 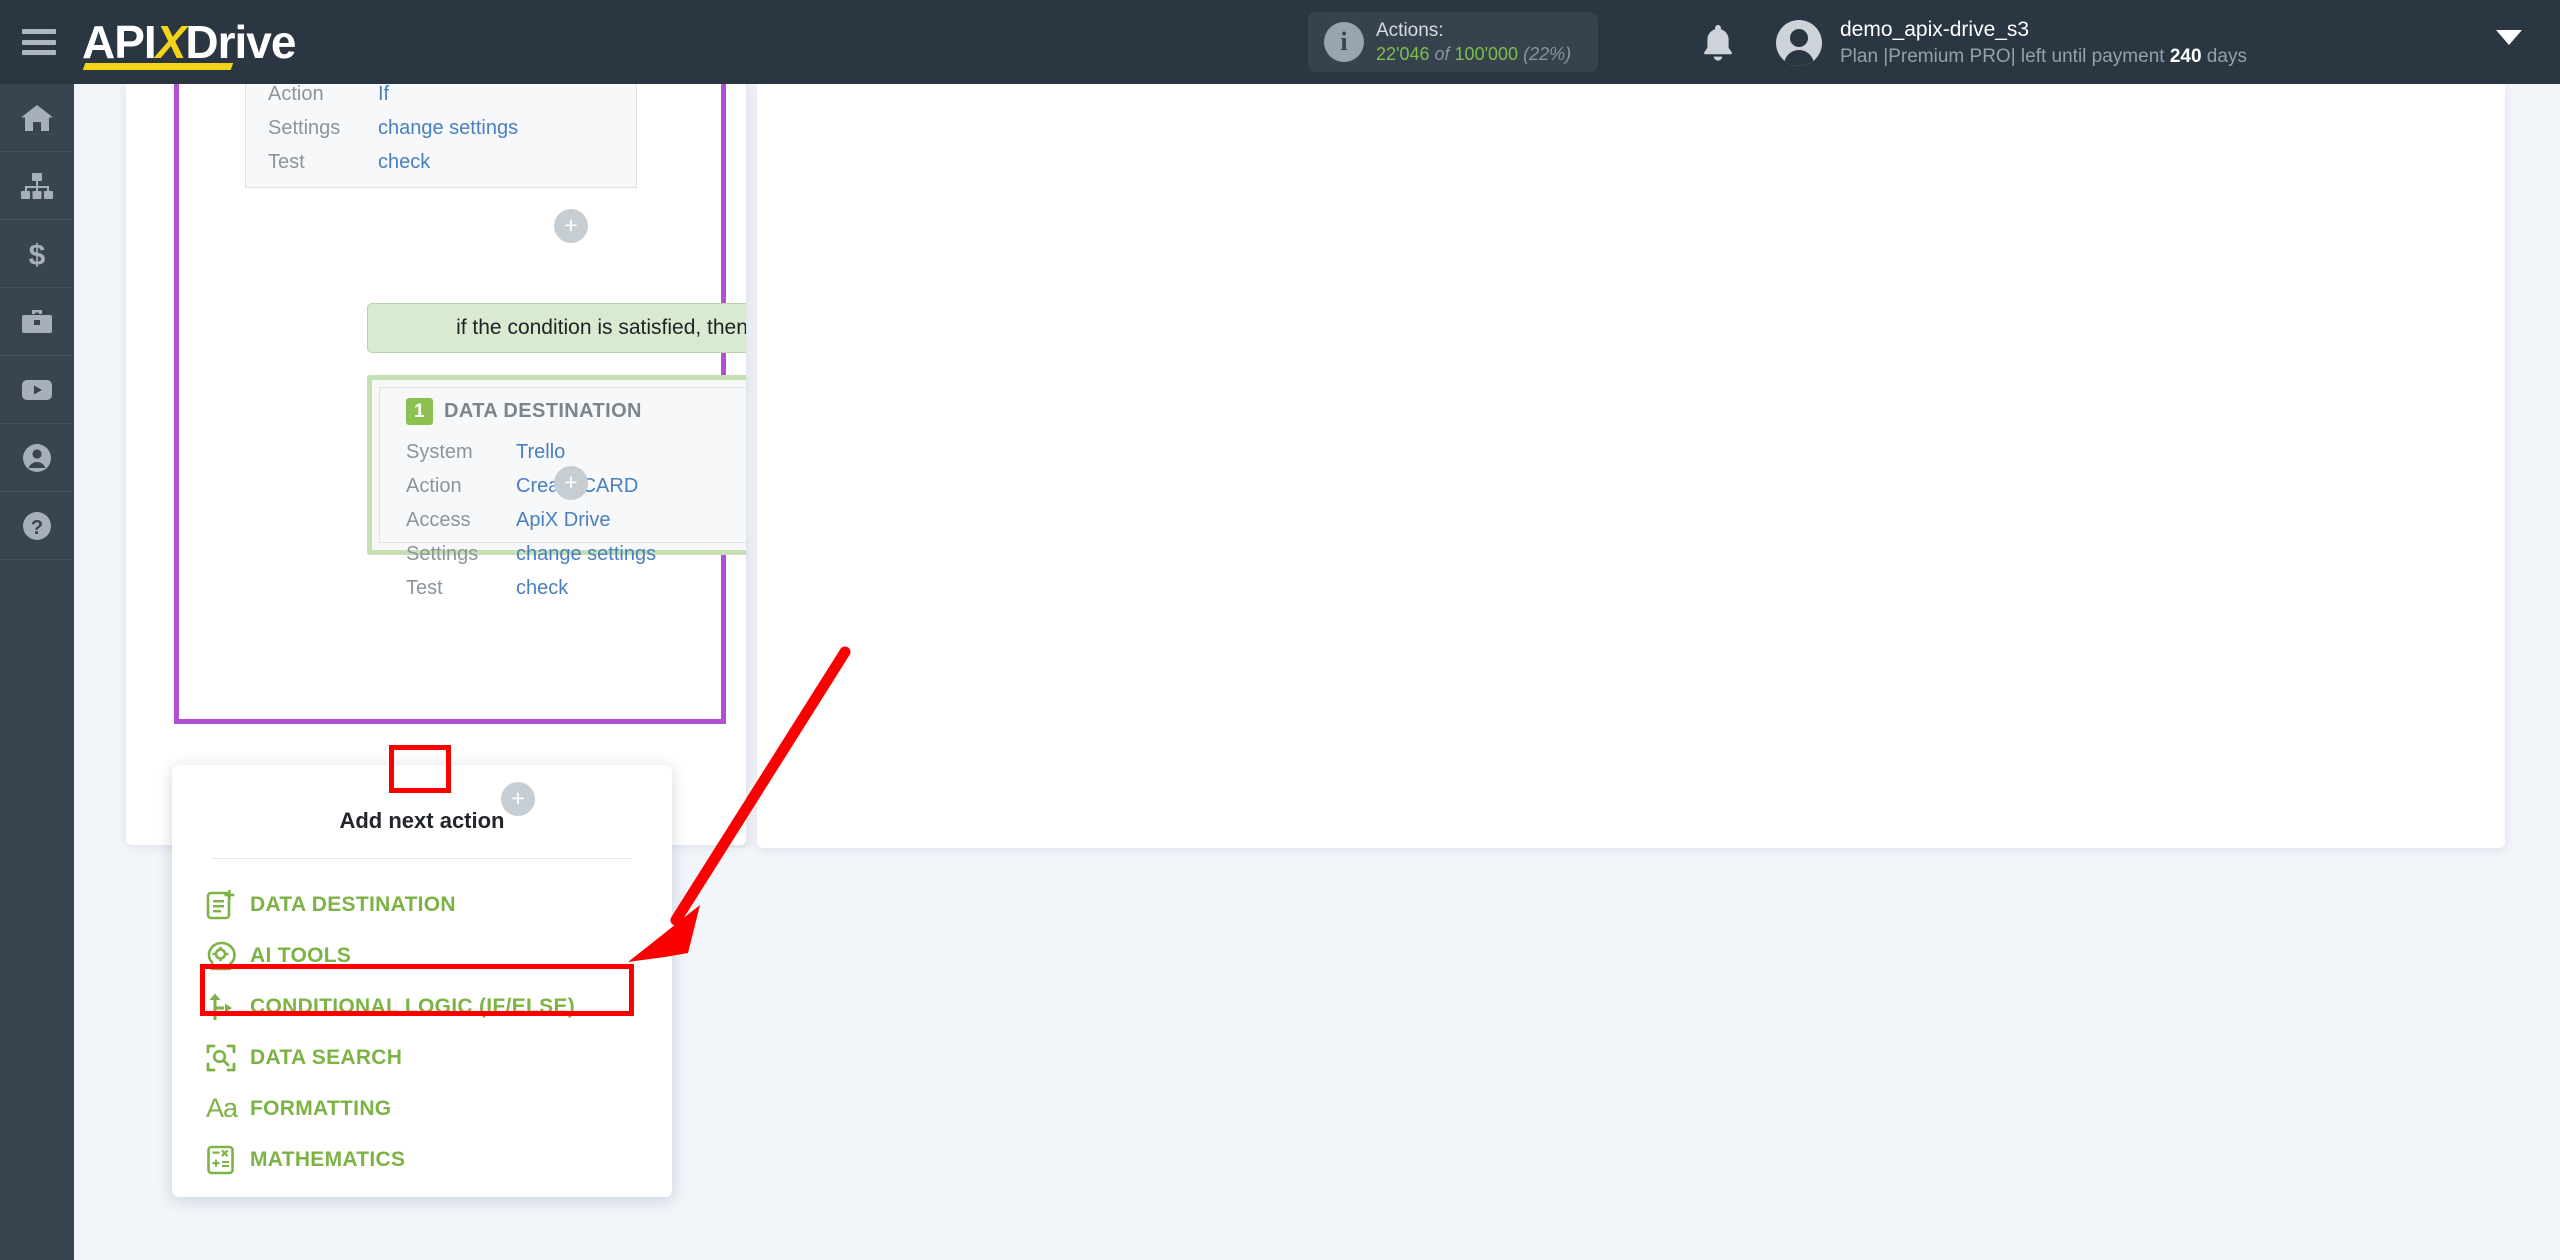 I want to click on info-icon: i, so click(x=1344, y=42).